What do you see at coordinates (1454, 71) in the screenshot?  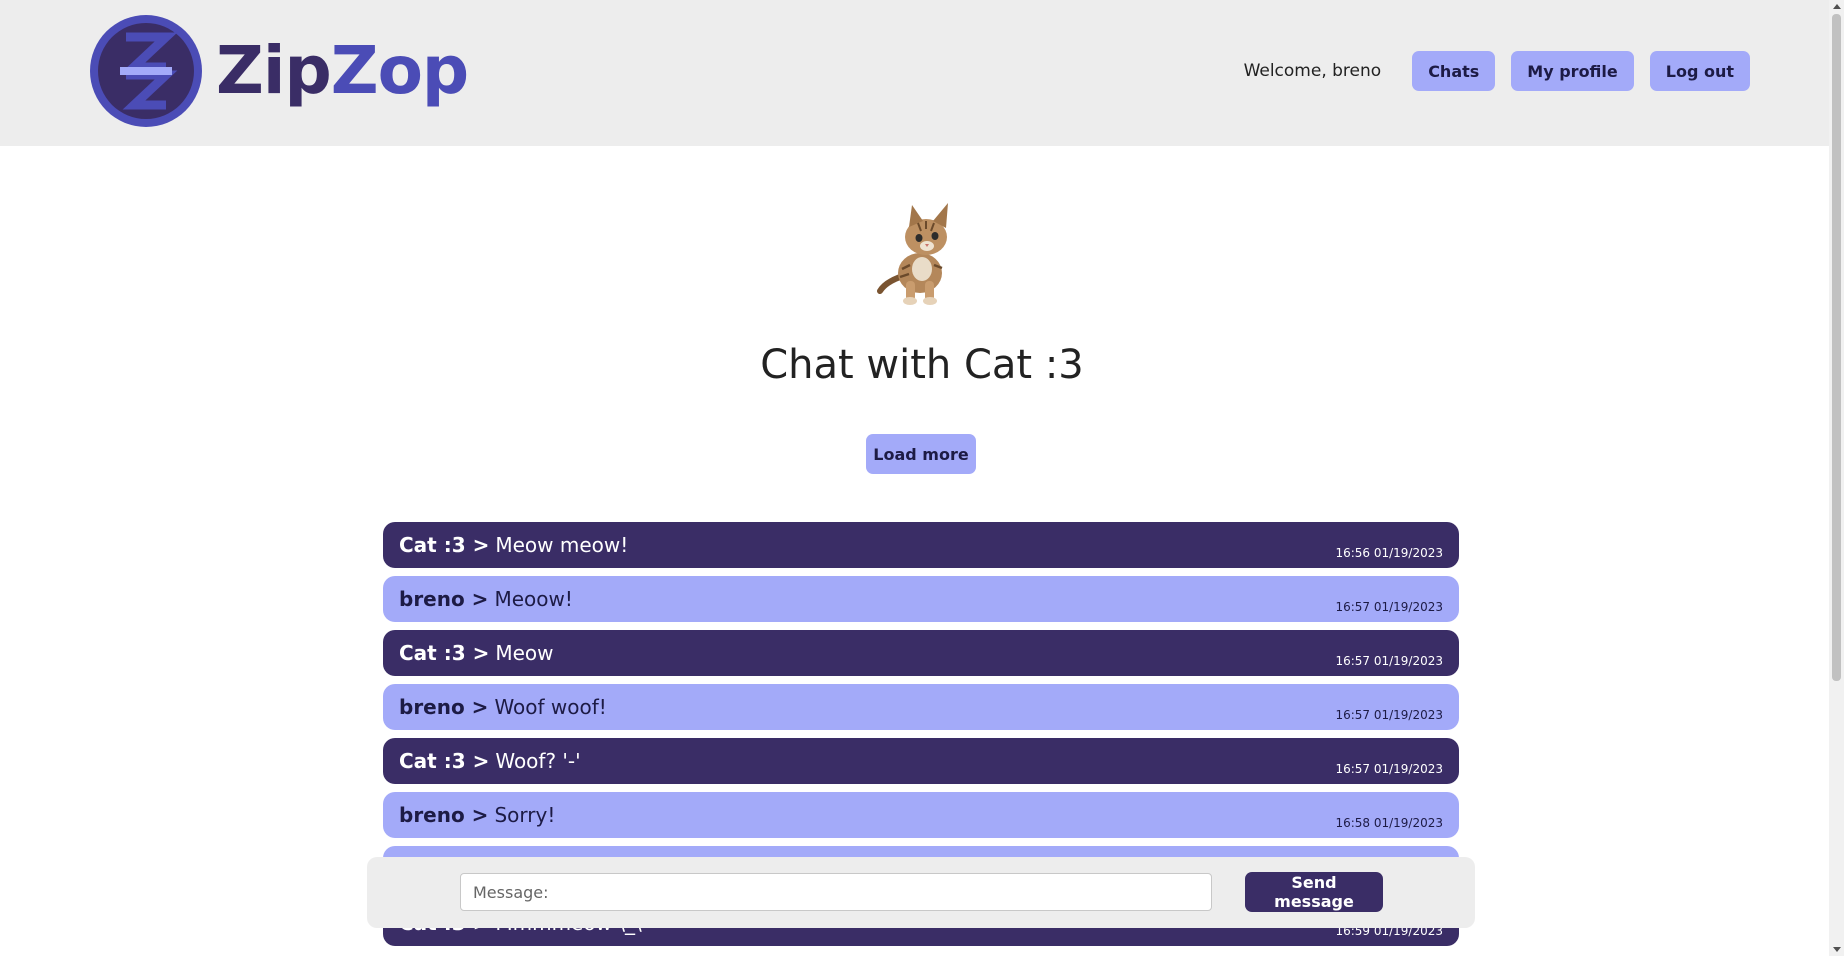 I see `chats-button: Chats` at bounding box center [1454, 71].